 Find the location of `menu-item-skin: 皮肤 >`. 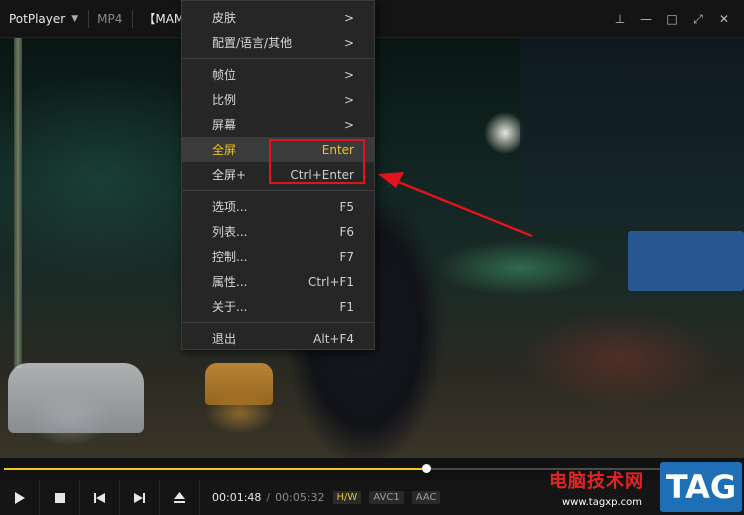

menu-item-skin: 皮肤 > is located at coordinates (278, 17).